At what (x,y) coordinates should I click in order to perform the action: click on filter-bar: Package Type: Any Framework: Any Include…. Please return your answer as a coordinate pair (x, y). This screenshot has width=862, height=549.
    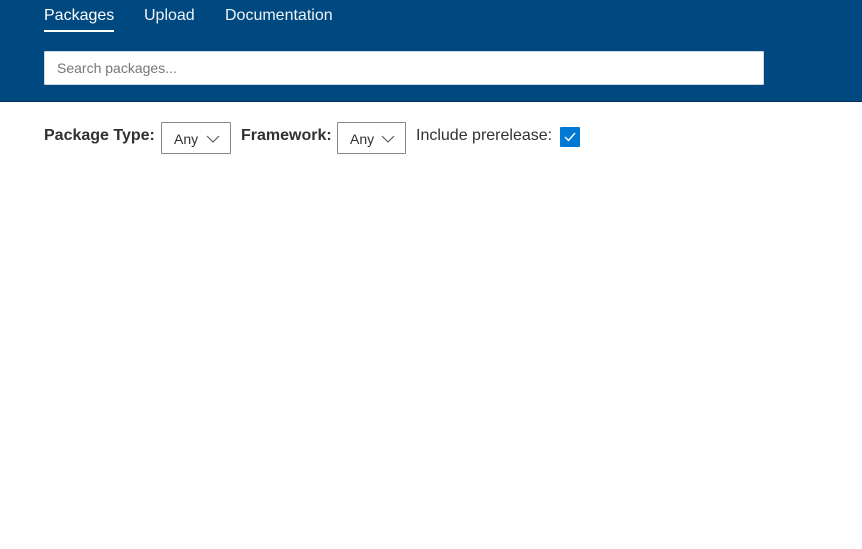
    Looking at the image, I should click on (431, 138).